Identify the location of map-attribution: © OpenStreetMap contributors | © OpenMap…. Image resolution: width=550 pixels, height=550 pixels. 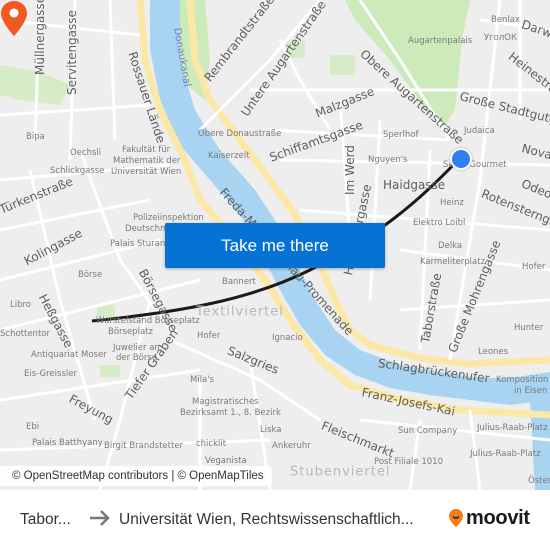
(136, 476).